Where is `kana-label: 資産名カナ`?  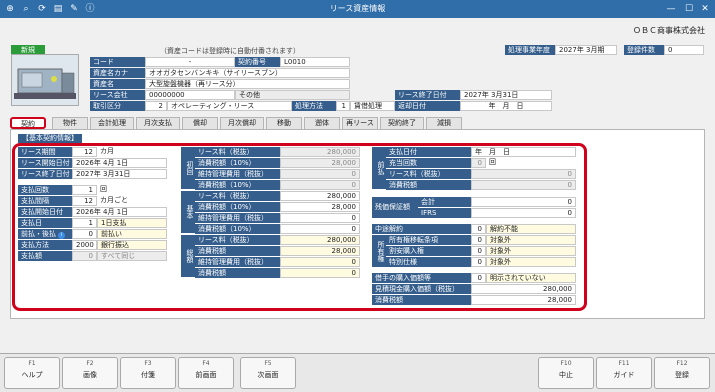
kana-label: 資産名カナ is located at coordinates (117, 73).